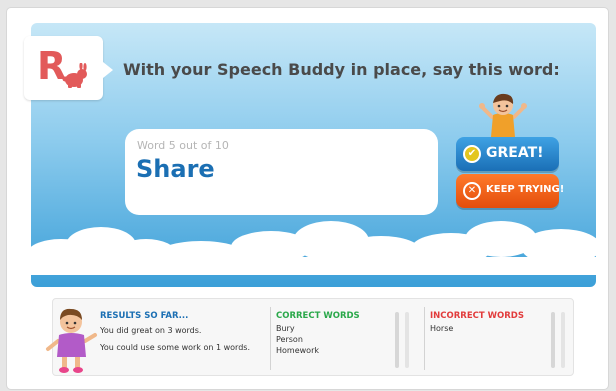 Image resolution: width=616 pixels, height=391 pixels. I want to click on waving-child-icon, so click(503, 115).